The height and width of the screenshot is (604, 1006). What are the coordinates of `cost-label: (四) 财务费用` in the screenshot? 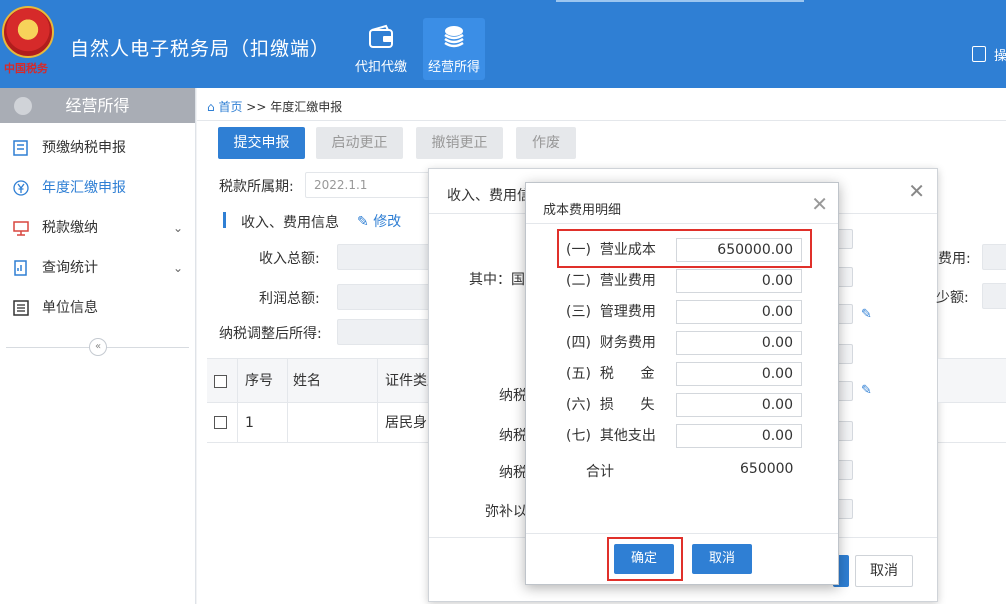 It's located at (611, 343).